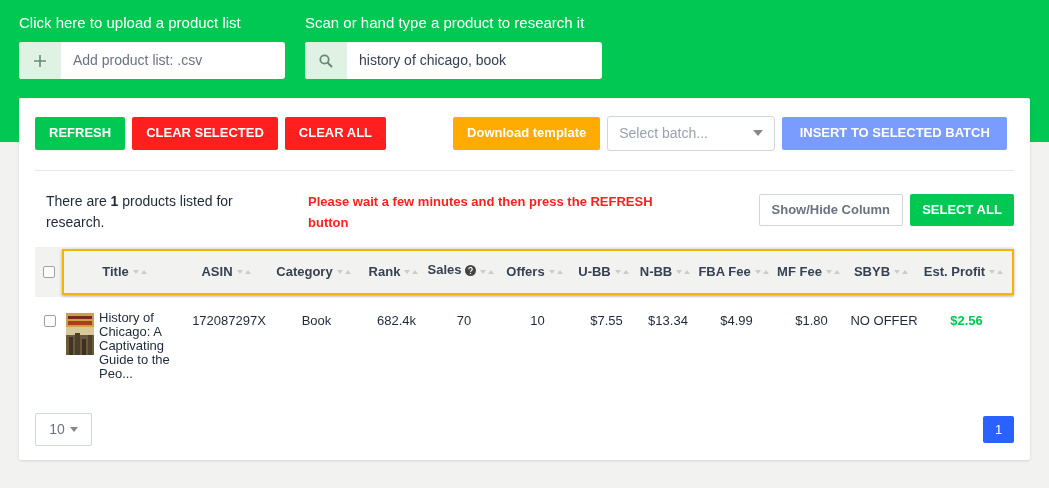  What do you see at coordinates (656, 272) in the screenshot?
I see `column-header: N-BB` at bounding box center [656, 272].